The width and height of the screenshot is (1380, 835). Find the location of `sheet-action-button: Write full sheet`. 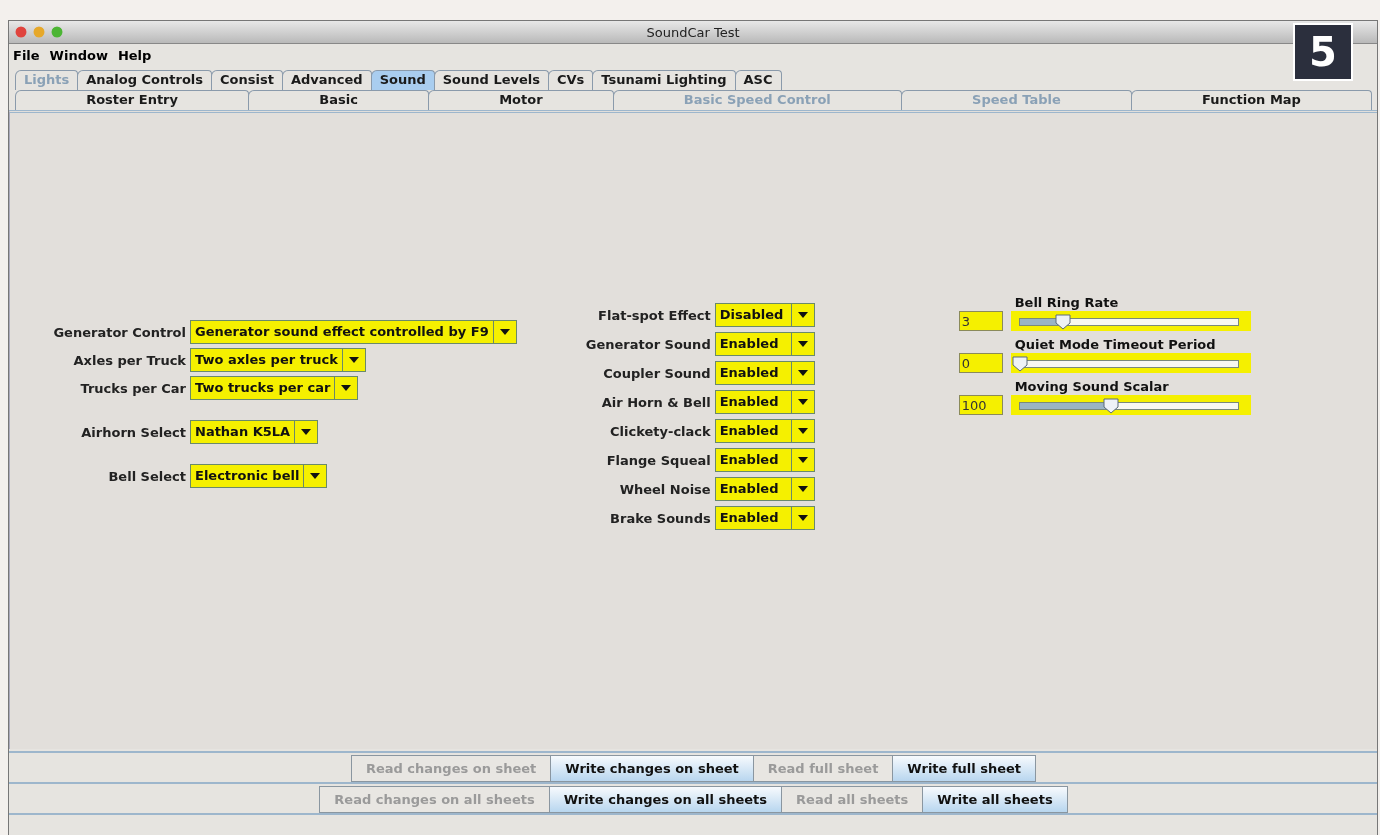

sheet-action-button: Write full sheet is located at coordinates (964, 768).